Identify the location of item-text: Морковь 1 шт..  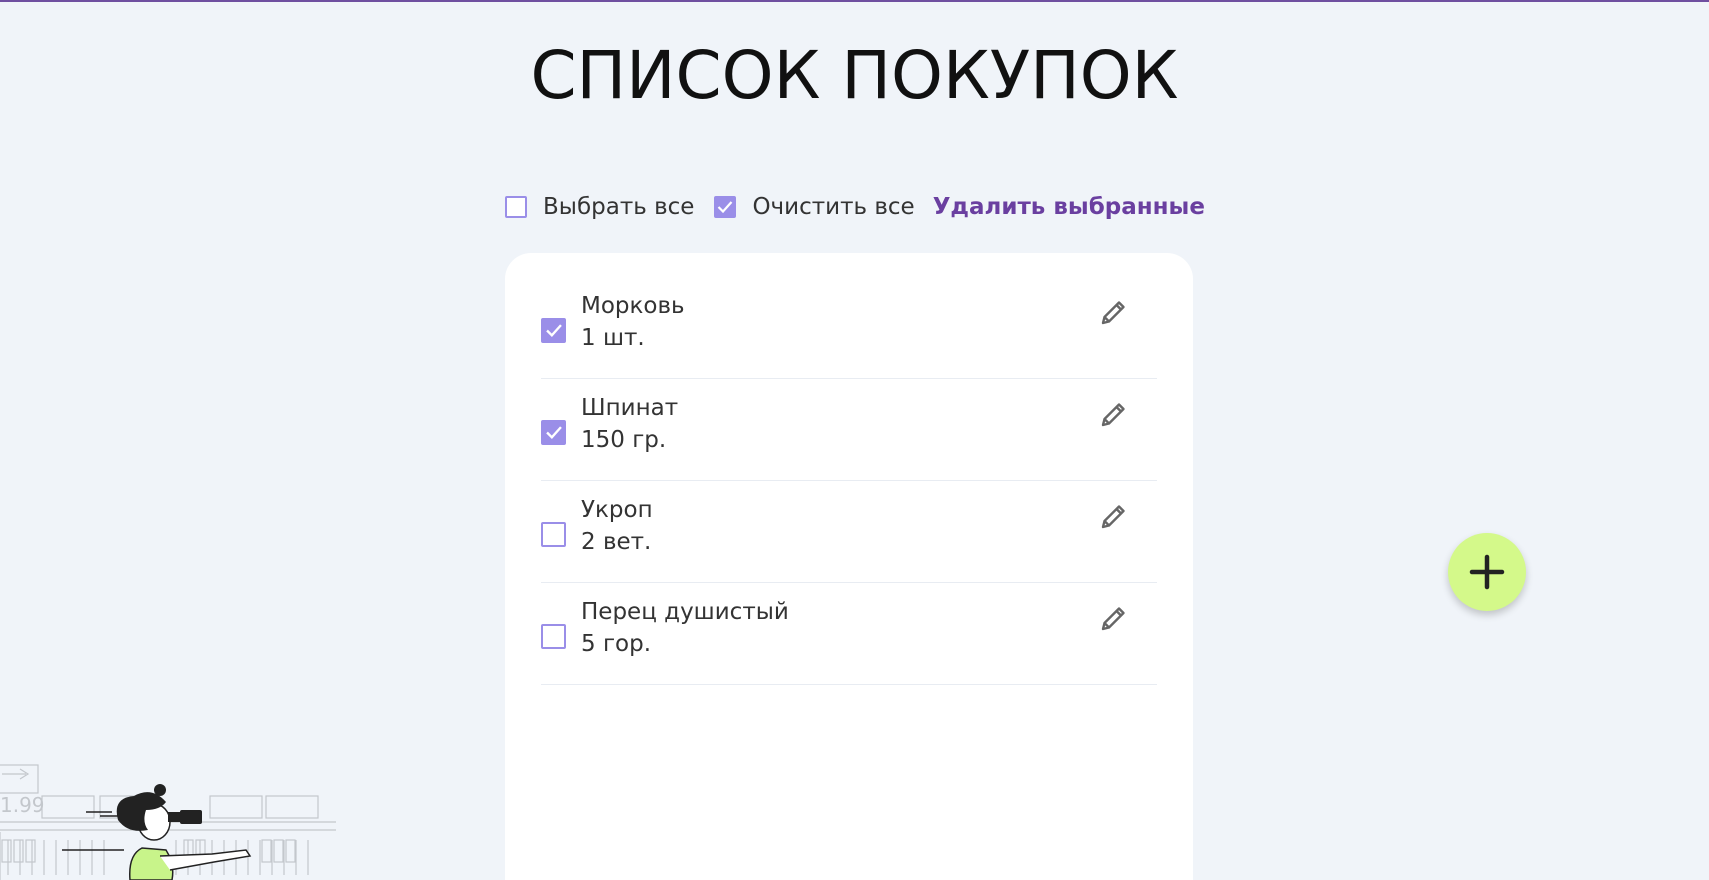
(633, 322).